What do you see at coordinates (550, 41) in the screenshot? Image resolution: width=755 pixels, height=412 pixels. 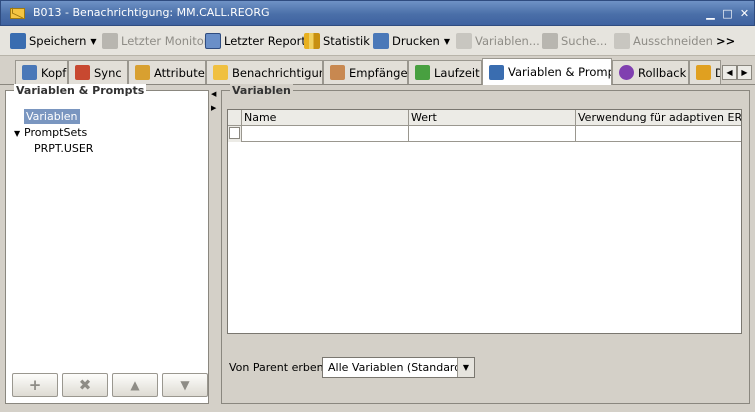 I see `binoculars-icon` at bounding box center [550, 41].